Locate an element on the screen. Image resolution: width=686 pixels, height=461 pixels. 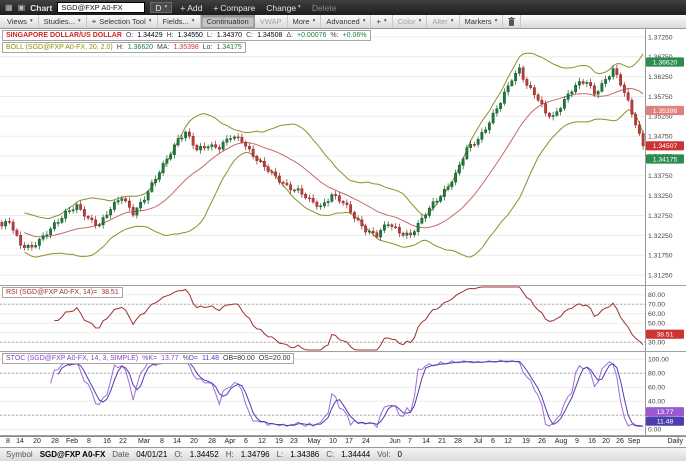
symbol-label: Symbol is located at coordinates (19, 454).